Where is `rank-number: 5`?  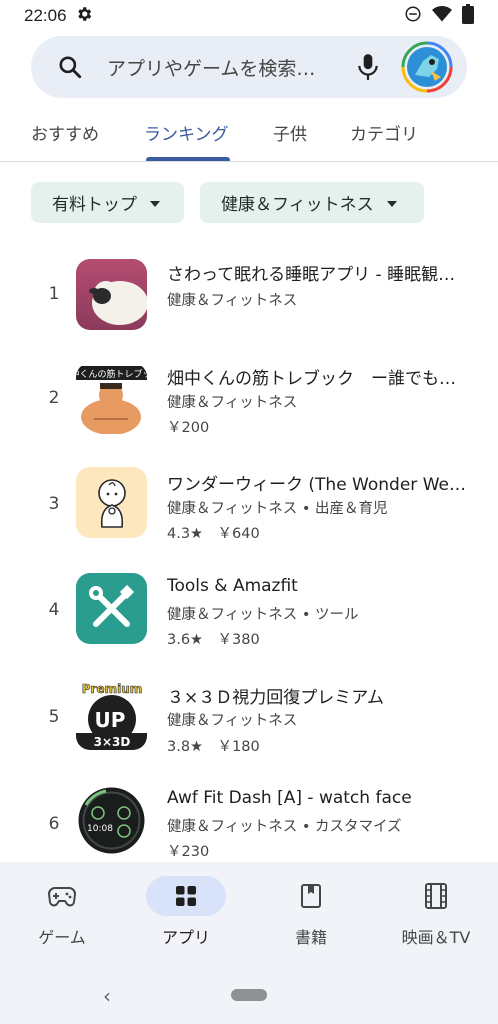
rank-number: 5 is located at coordinates (54, 717).